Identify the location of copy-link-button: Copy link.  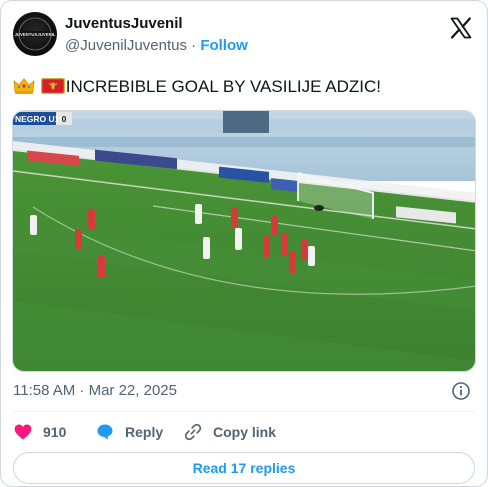
(229, 432).